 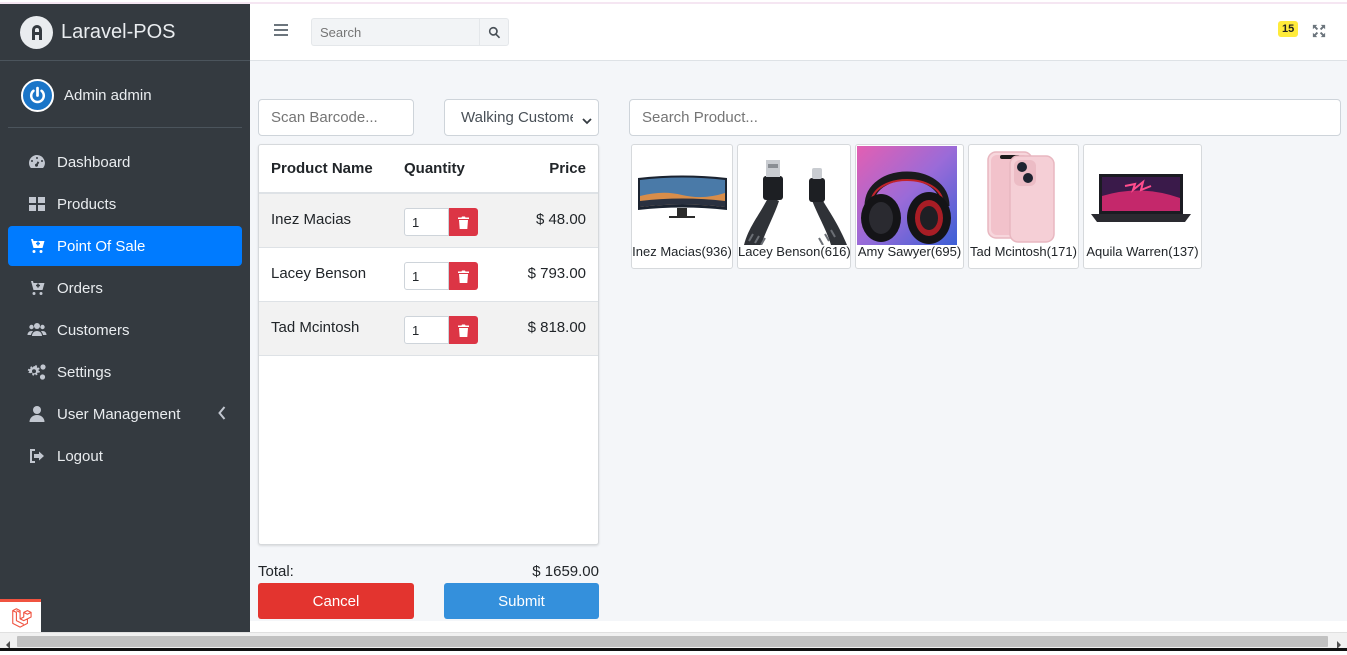 I want to click on product-label: Tad Mcintosh(171), so click(x=1023, y=251).